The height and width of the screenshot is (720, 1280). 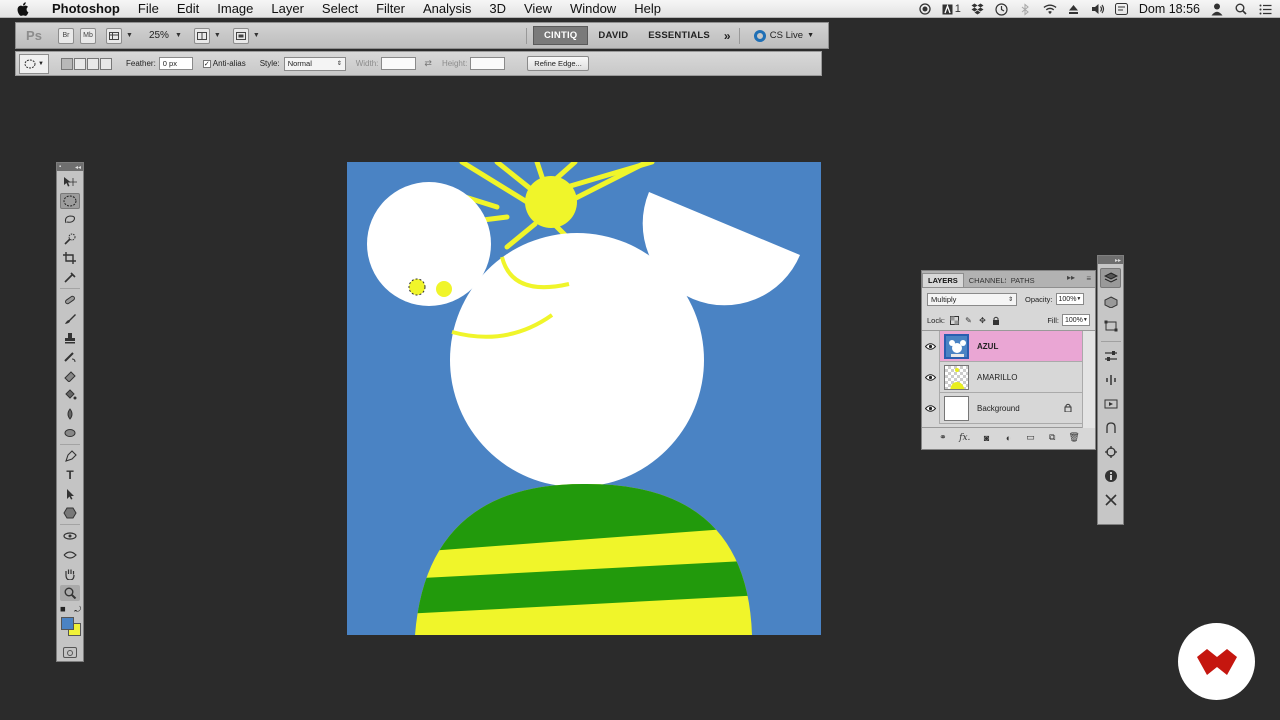 What do you see at coordinates (70, 395) in the screenshot?
I see `paint-bucket-tool-icon` at bounding box center [70, 395].